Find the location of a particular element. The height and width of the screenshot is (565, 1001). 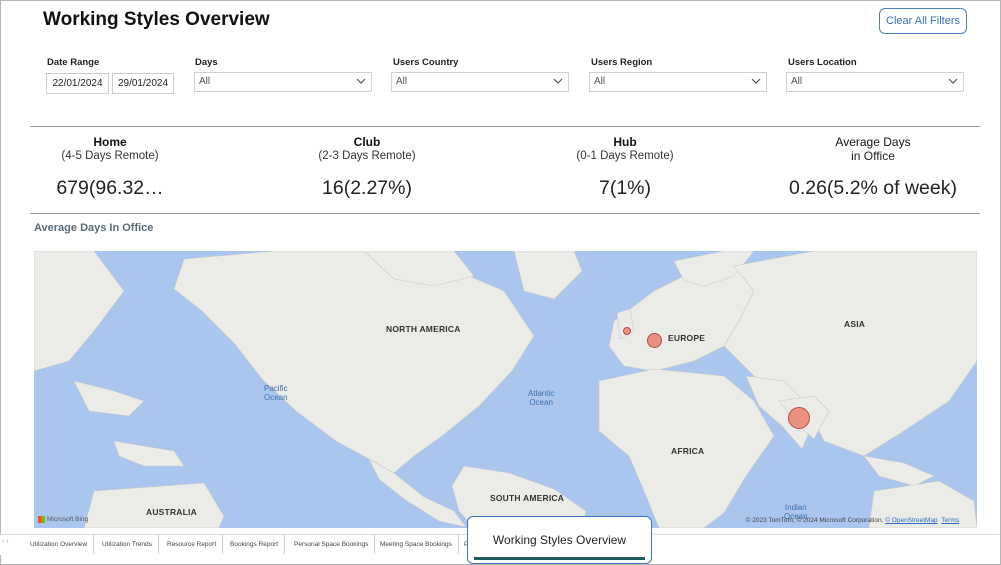

label-europe: EUROPE is located at coordinates (687, 338).